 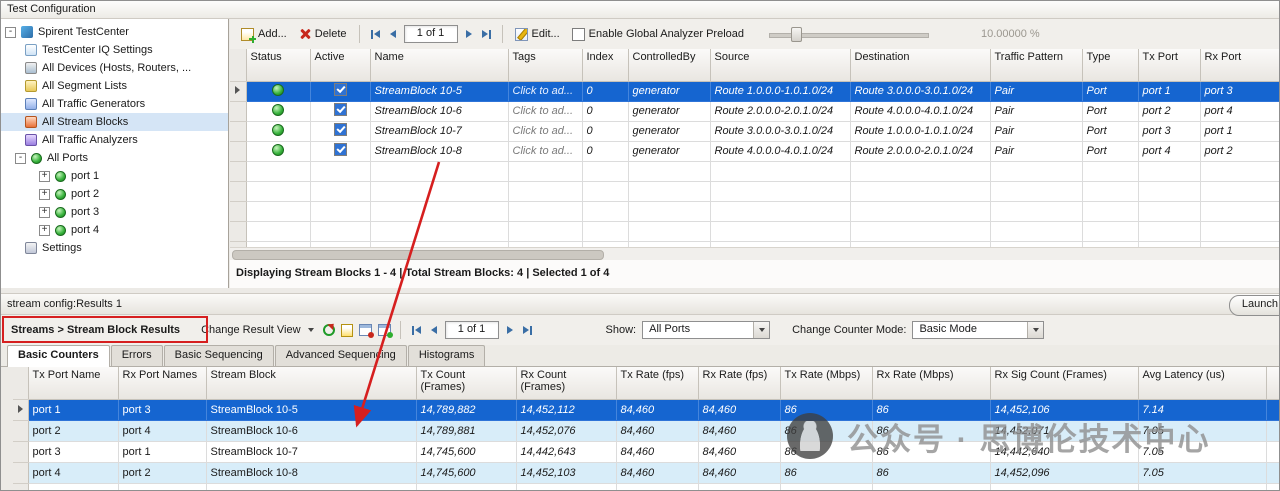 I want to click on rx-port-cell: port 2, so click(x=1239, y=151).